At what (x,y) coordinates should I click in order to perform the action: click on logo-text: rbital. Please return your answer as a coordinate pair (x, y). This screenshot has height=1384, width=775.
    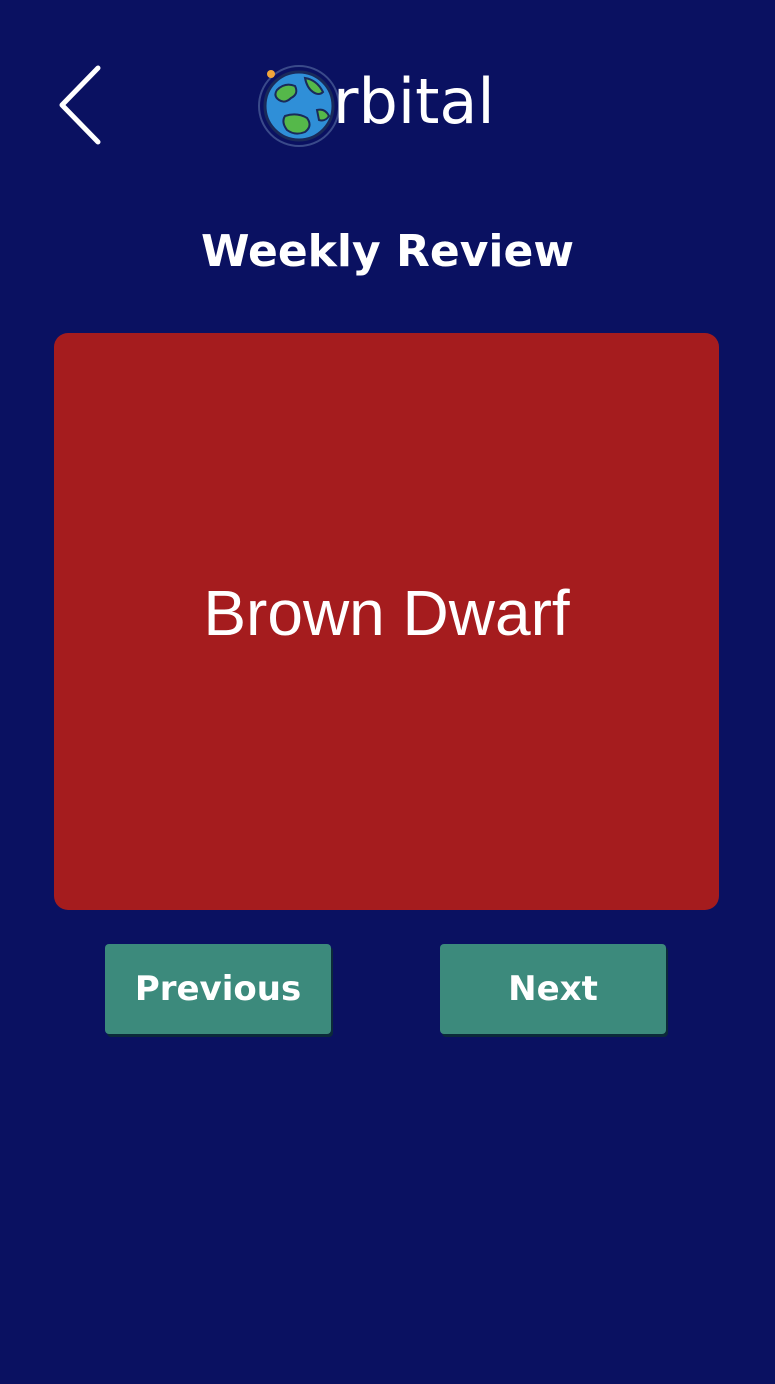
    Looking at the image, I should click on (414, 101).